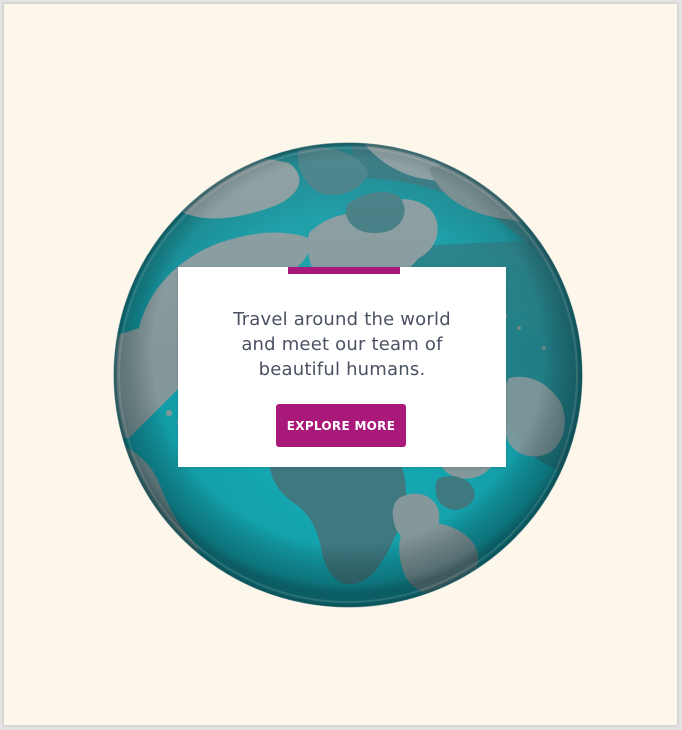 The width and height of the screenshot is (682, 730). I want to click on promo-text-line-3: beautiful humans., so click(342, 369).